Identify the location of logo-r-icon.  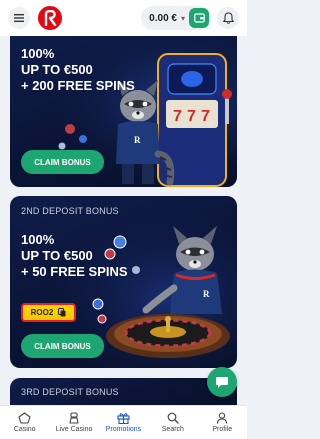
(50, 18).